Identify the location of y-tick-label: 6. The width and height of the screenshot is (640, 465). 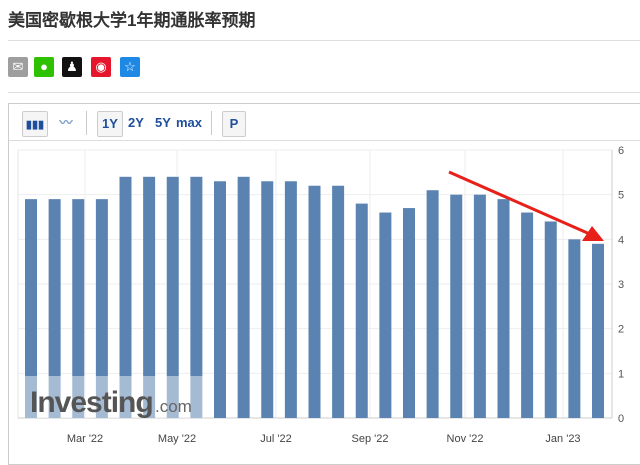
(621, 151).